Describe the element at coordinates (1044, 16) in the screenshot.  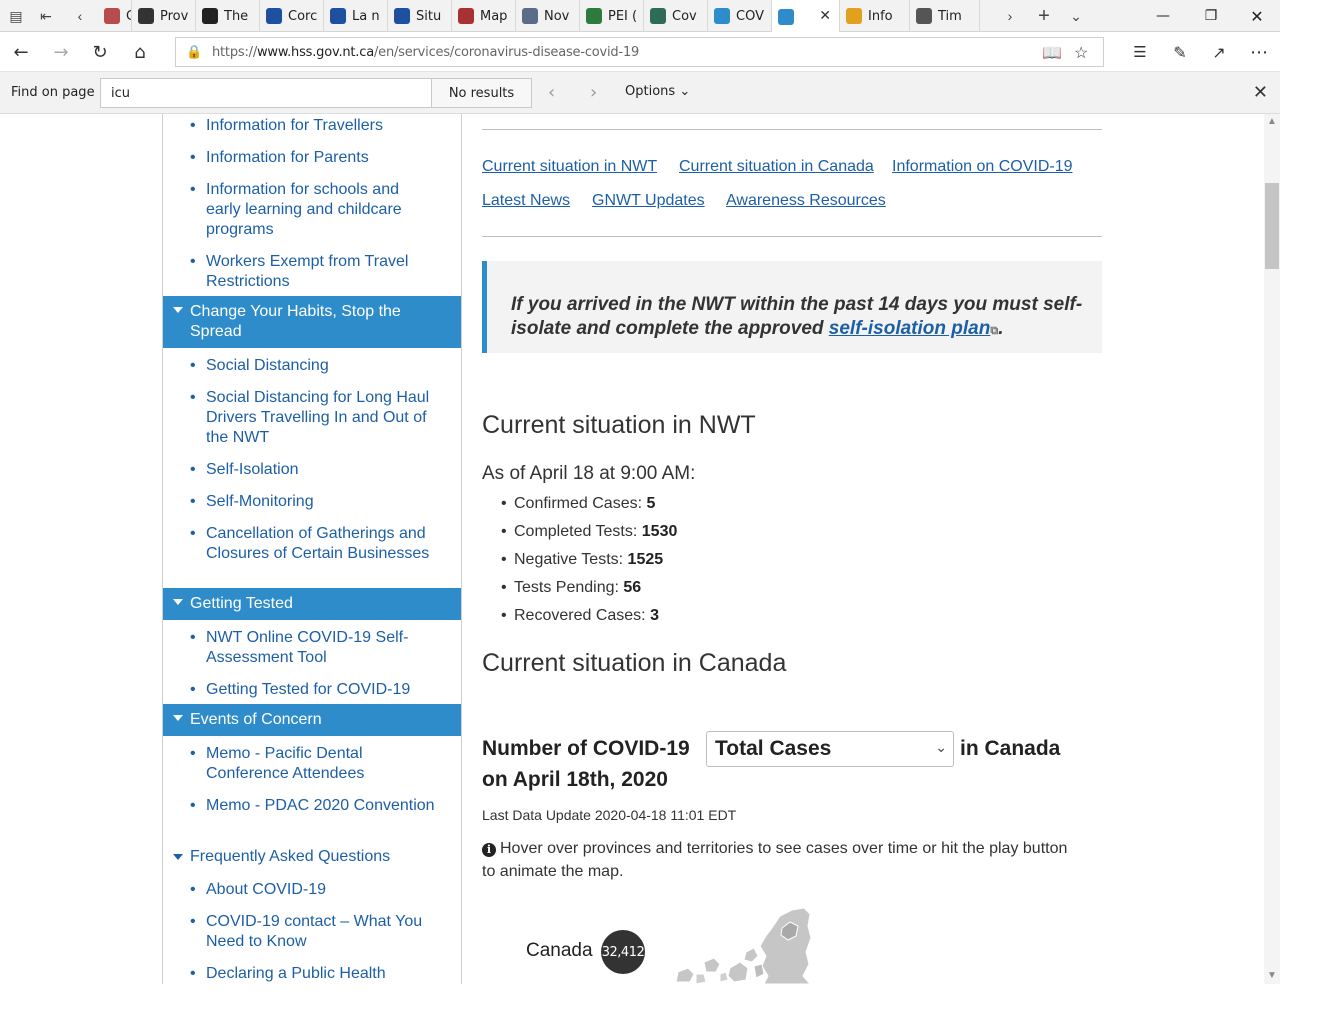
I see `new-tab-icon: +` at that location.